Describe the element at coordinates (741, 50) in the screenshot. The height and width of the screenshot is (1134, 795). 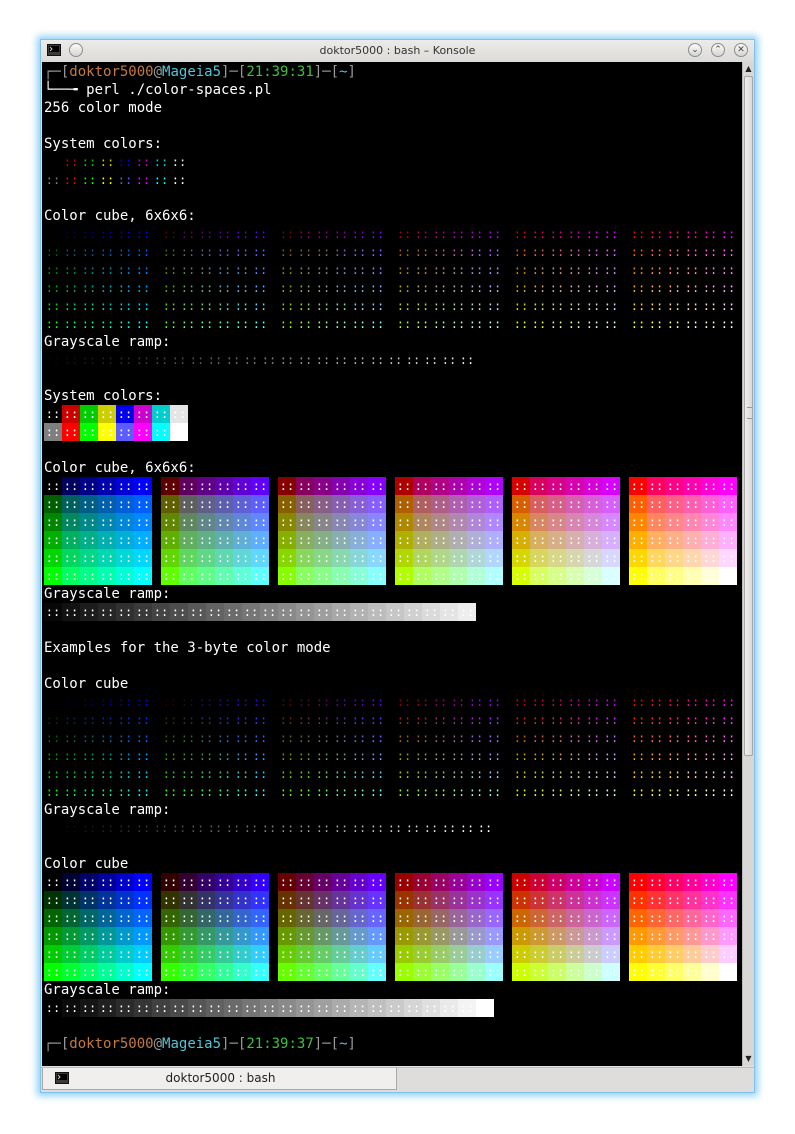
I see `close-icon: ✕` at that location.